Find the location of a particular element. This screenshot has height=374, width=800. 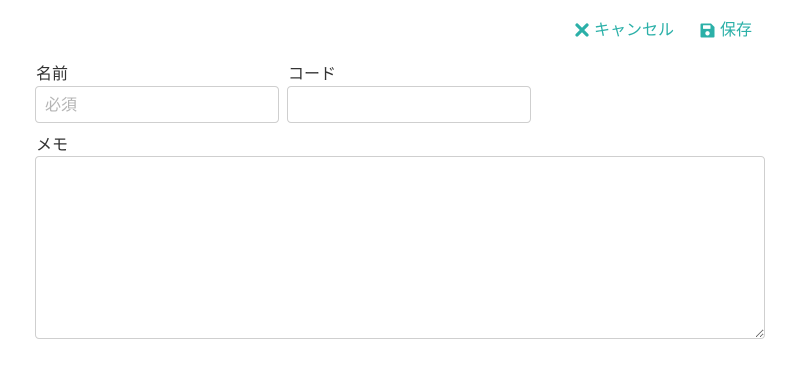

code-input is located at coordinates (409, 104).